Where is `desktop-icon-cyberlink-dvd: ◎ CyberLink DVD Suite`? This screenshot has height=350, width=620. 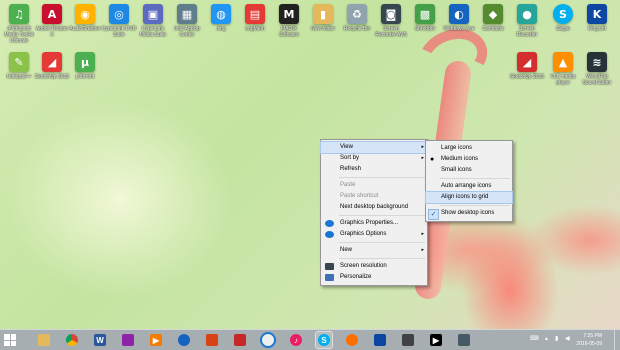
desktop-icon-cyberlink-dvd: ◎ CyberLink DVD Suite is located at coordinates (119, 21).